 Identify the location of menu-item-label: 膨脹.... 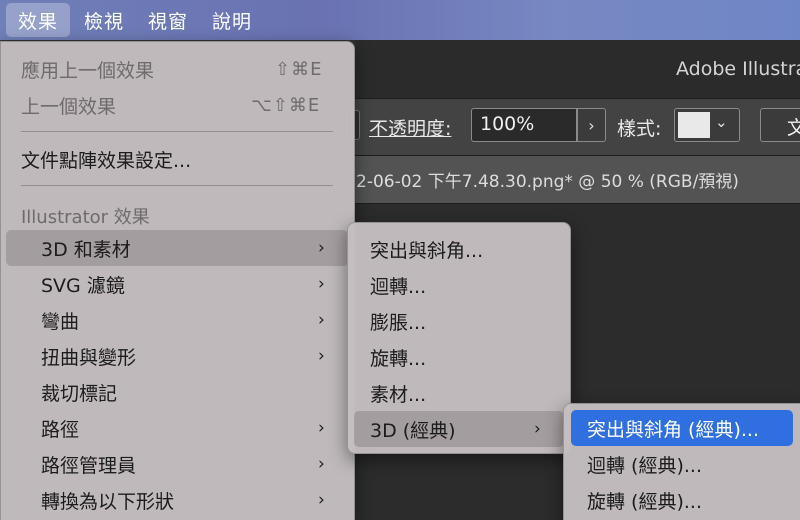
(398, 322).